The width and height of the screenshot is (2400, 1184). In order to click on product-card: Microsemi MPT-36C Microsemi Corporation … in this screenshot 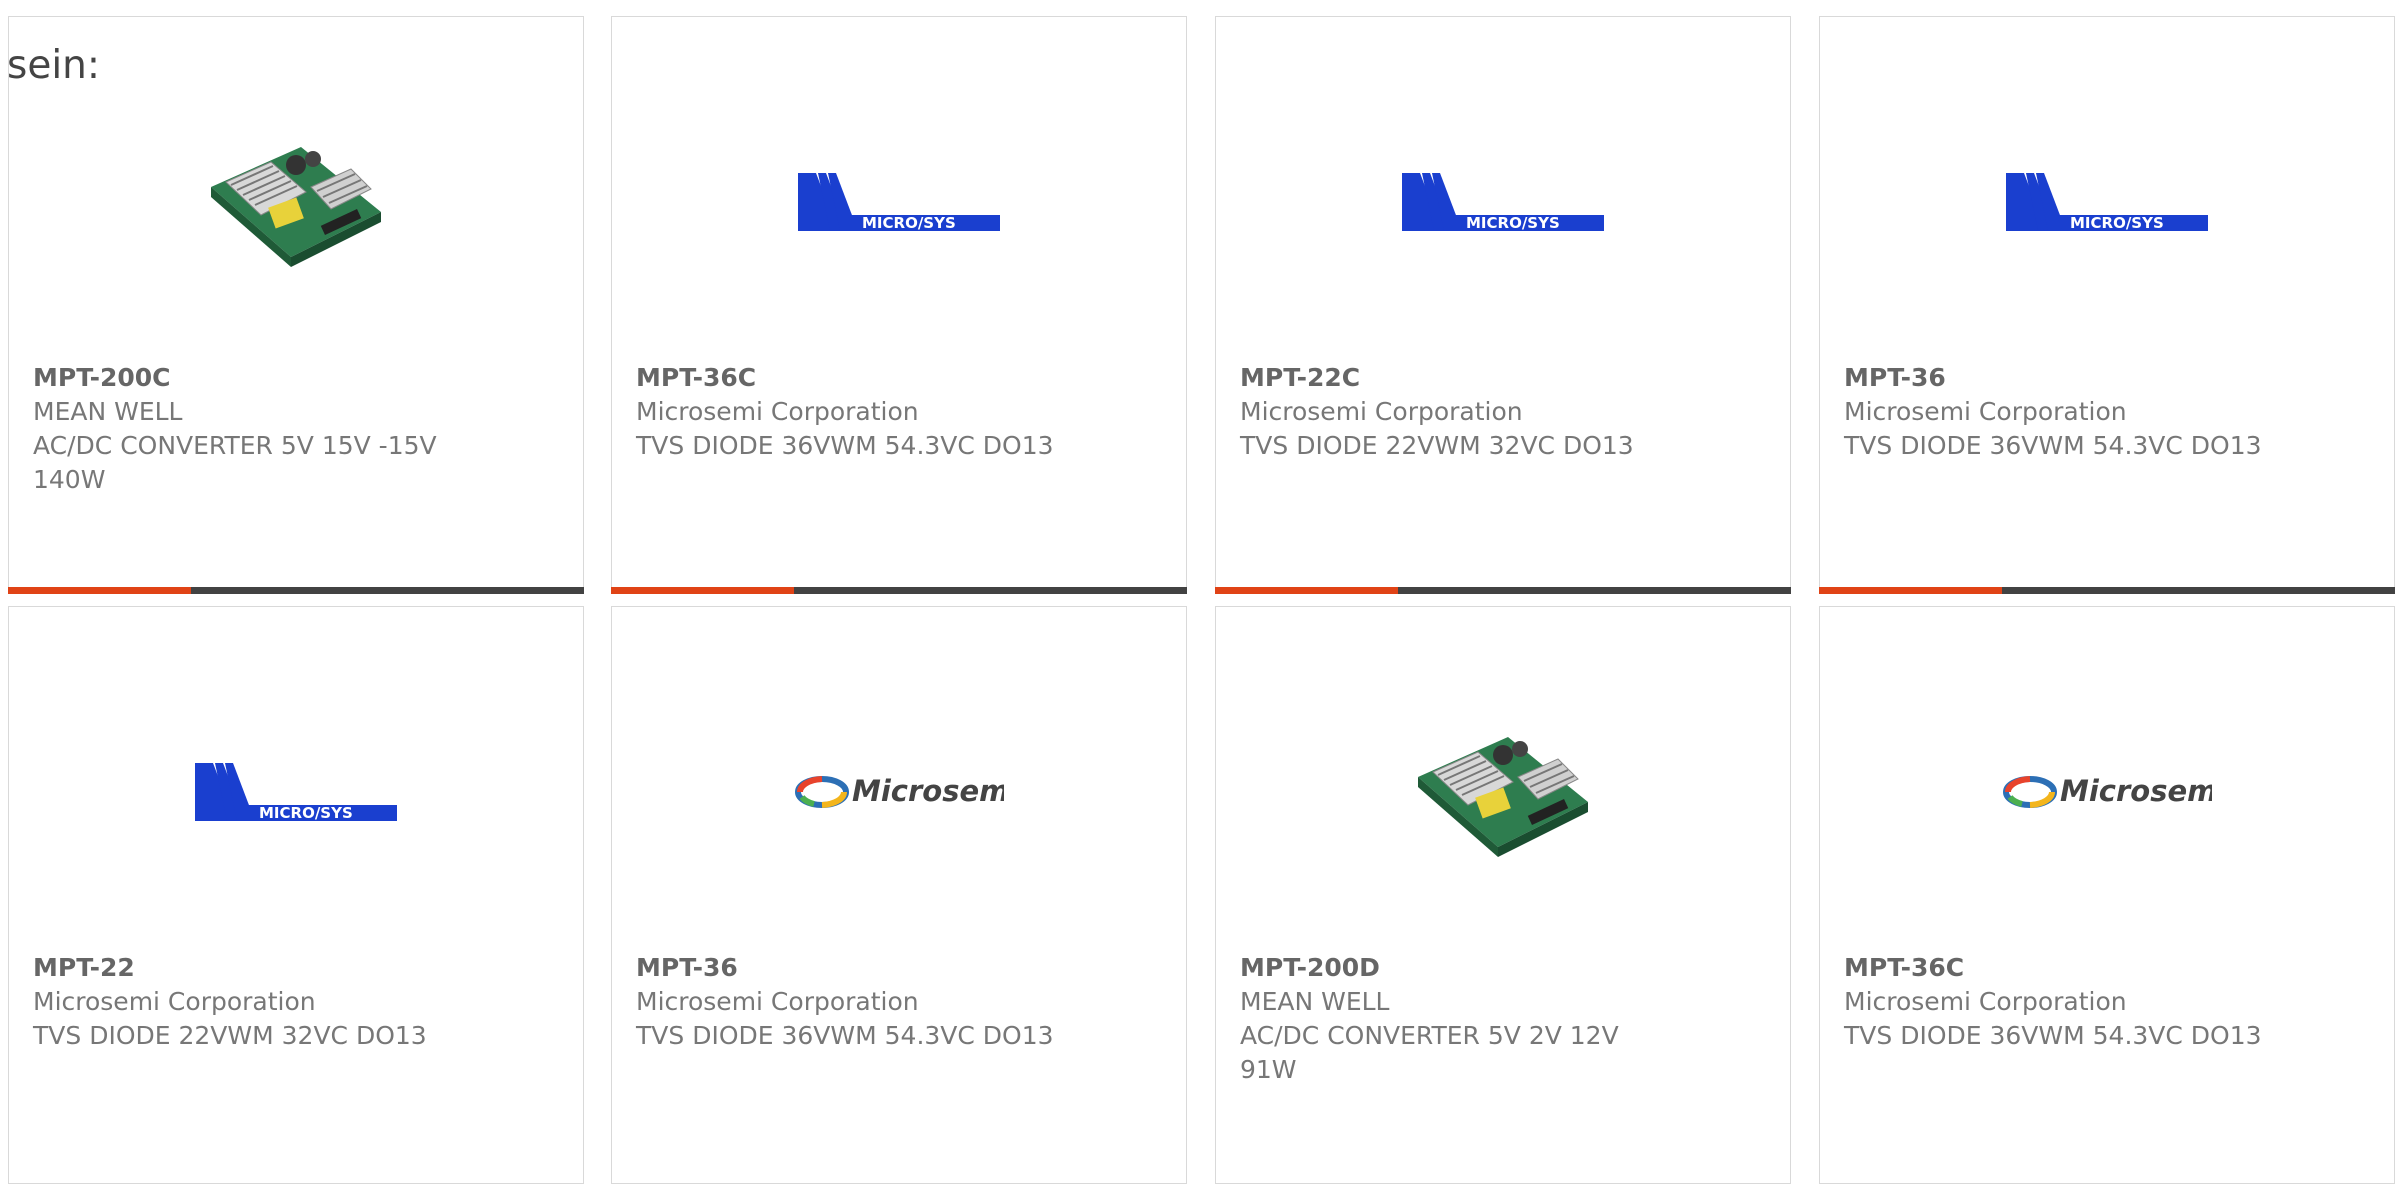, I will do `click(2107, 895)`.